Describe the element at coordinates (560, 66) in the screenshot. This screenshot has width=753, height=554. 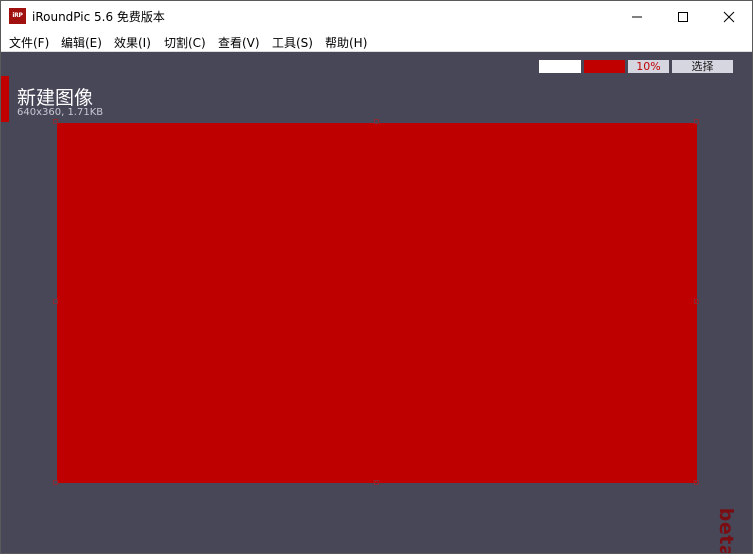
I see `background-color-swatch` at that location.